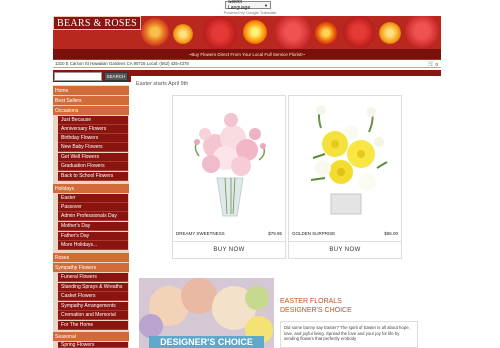 The height and width of the screenshot is (348, 500). I want to click on nav-item-funeral: Funeral Flowers, so click(93, 277).